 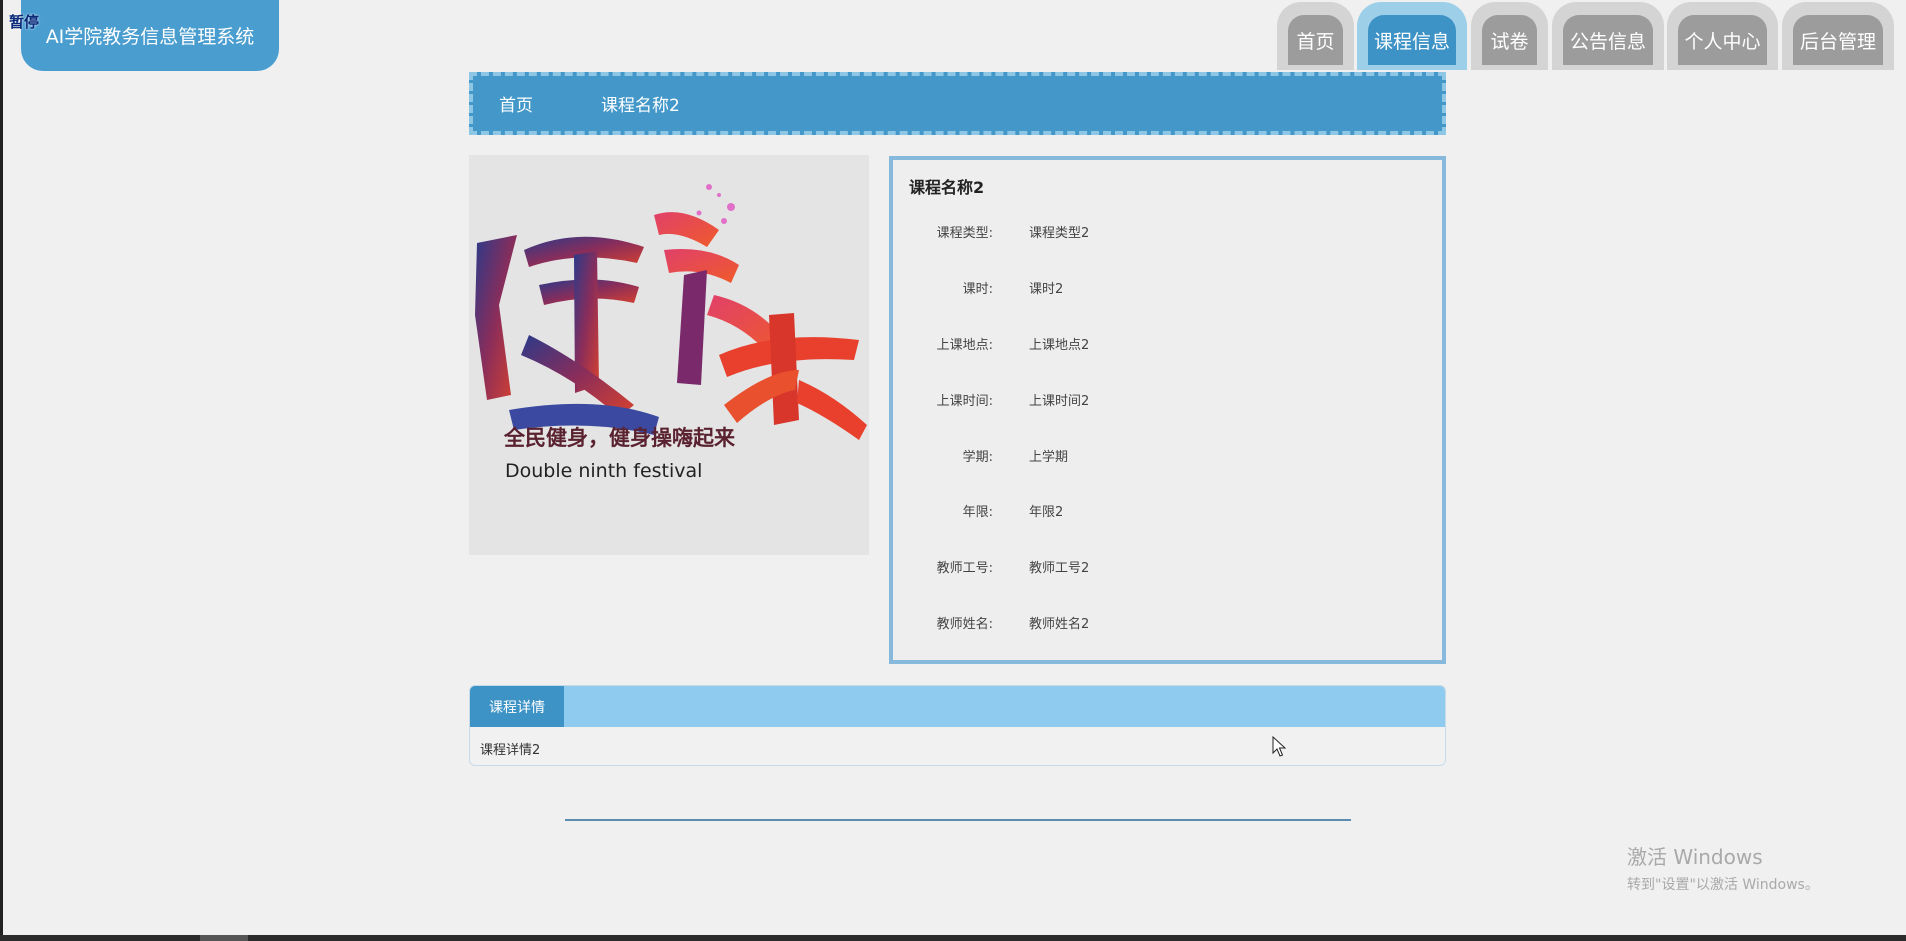 I want to click on nav-home: 首页, so click(x=1315, y=36).